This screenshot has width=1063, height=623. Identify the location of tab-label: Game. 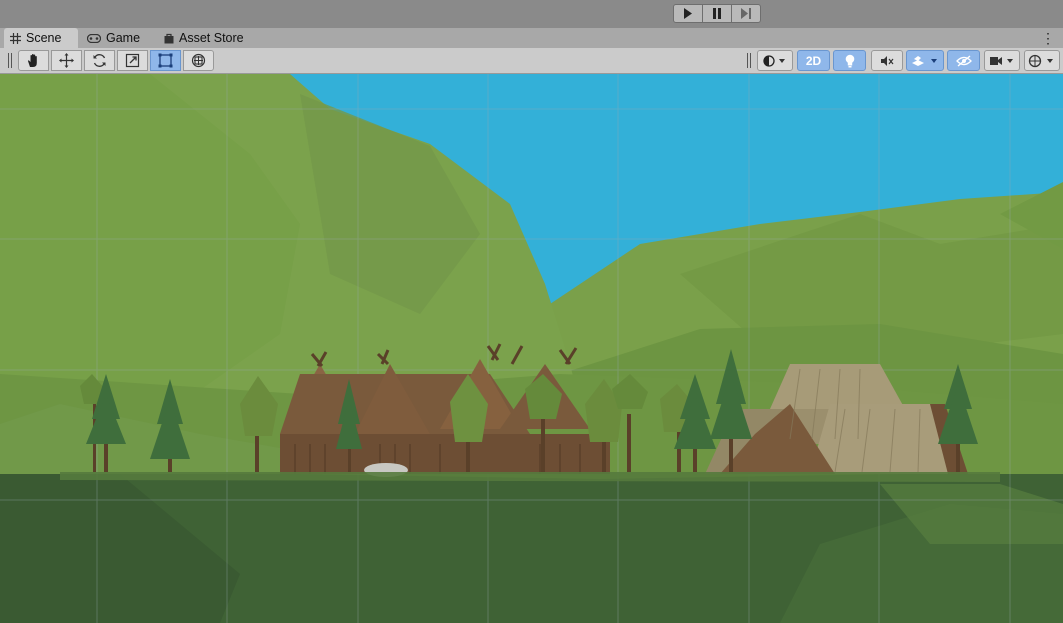
(123, 38).